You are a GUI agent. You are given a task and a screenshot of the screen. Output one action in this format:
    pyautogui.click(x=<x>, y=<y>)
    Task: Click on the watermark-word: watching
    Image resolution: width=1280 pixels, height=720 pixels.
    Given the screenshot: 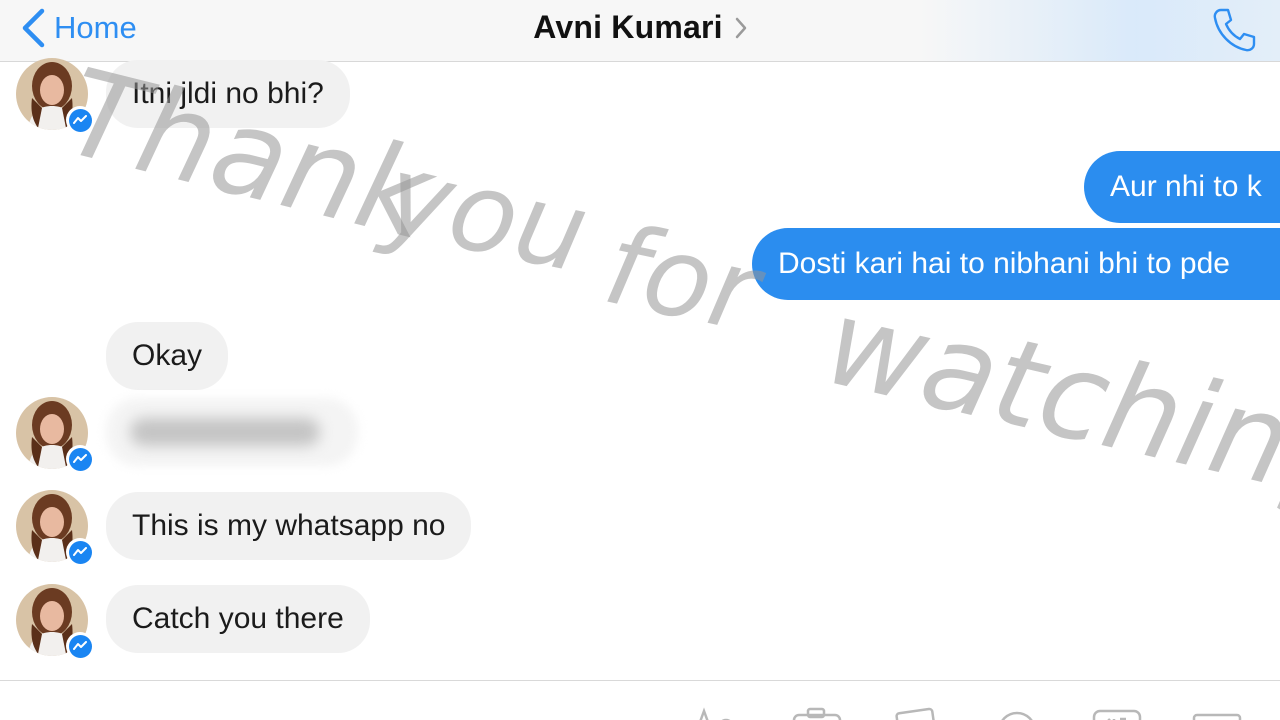 What is the action you would take?
    pyautogui.click(x=1046, y=402)
    